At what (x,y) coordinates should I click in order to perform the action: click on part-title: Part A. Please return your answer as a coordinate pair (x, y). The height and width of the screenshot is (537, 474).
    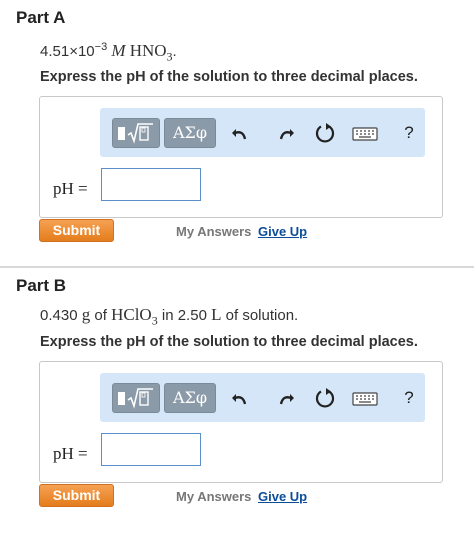
    Looking at the image, I should click on (41, 17).